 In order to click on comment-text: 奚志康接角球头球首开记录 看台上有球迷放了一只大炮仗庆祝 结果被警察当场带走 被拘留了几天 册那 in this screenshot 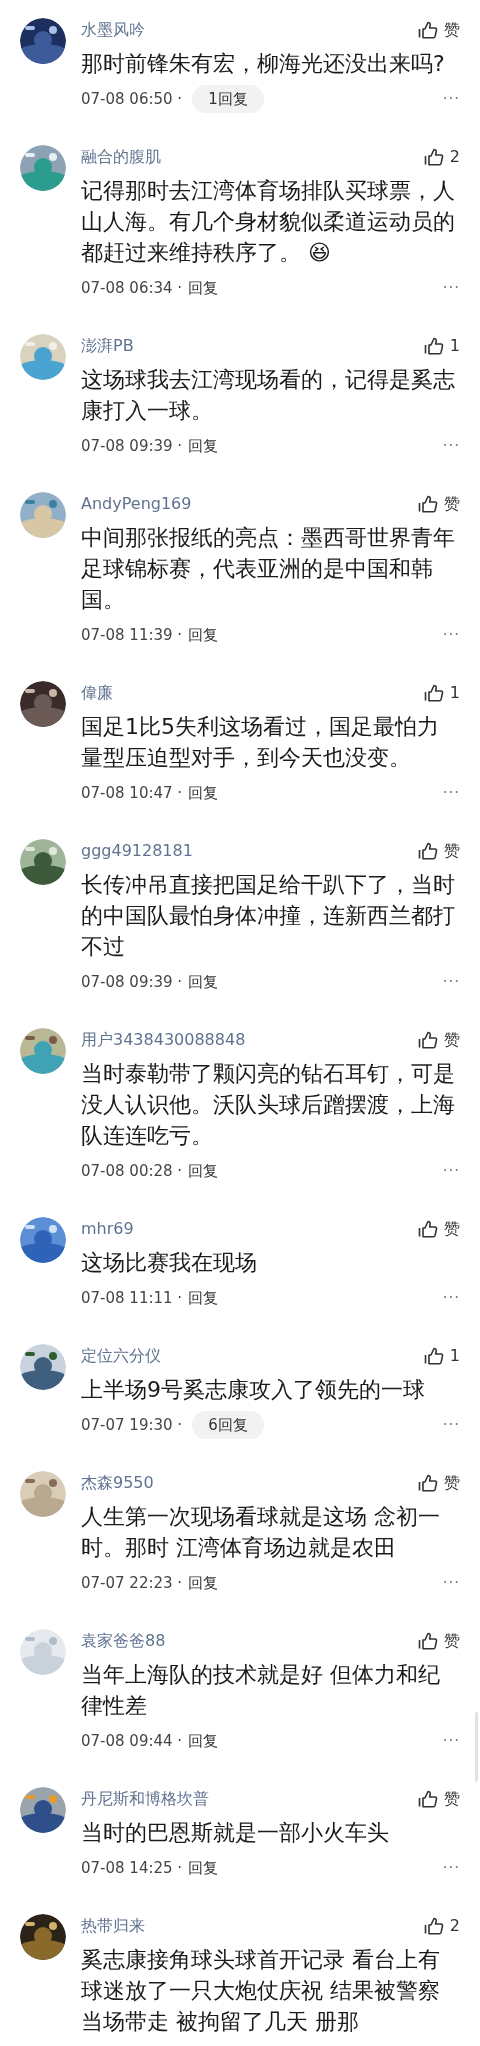, I will do `click(260, 1990)`.